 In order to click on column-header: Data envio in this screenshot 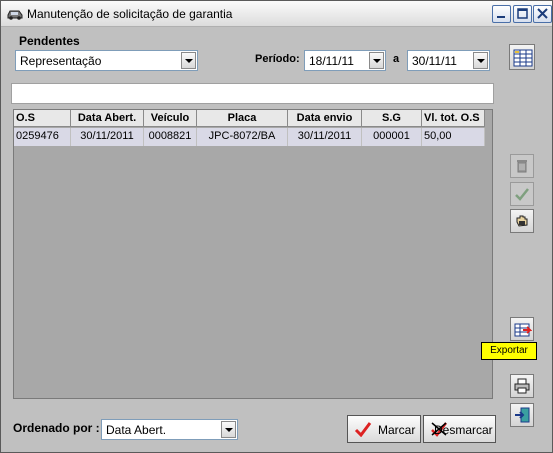, I will do `click(325, 118)`.